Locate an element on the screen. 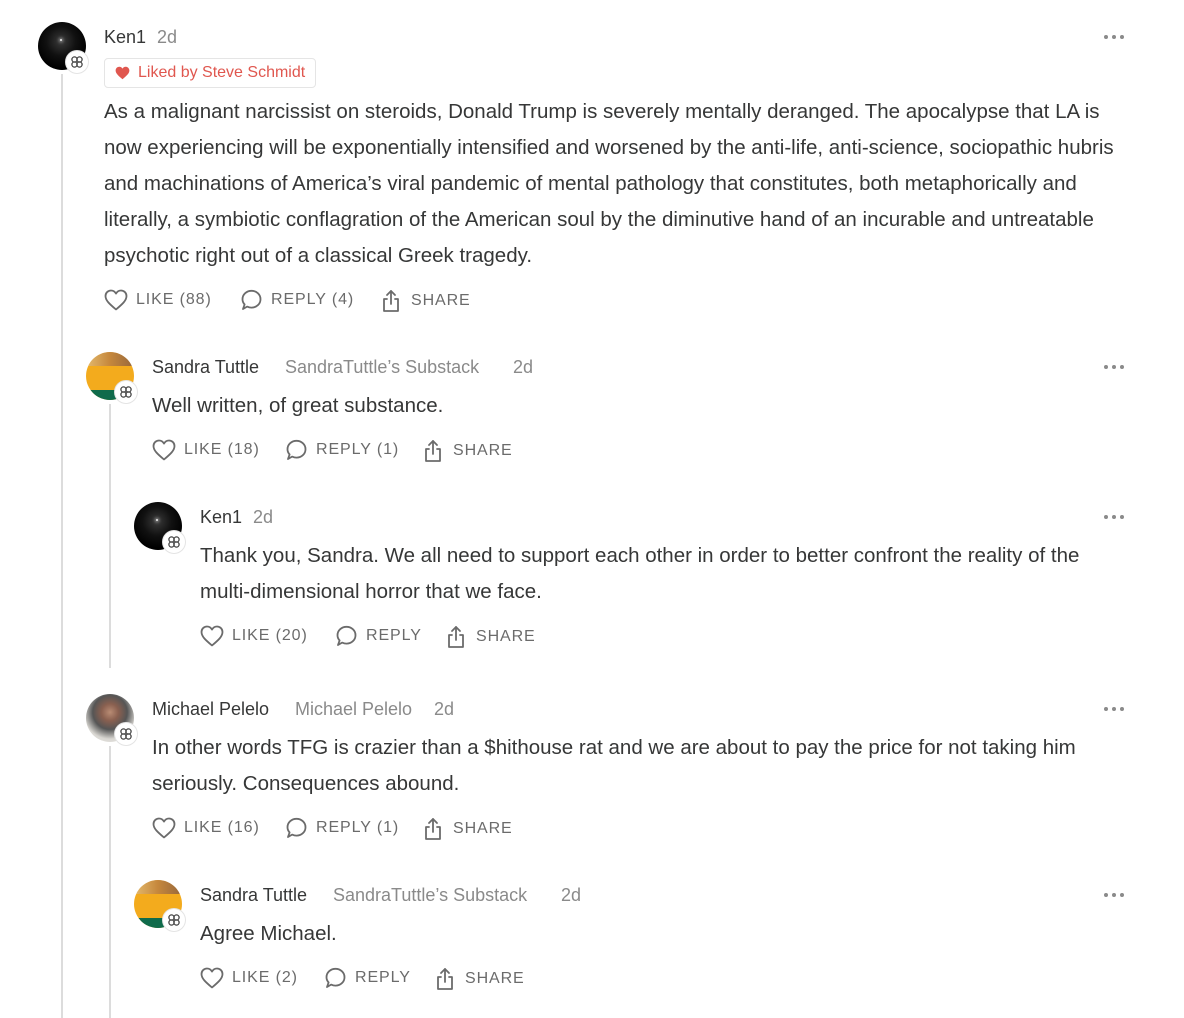  comment-author: Michael Pelelo is located at coordinates (210, 709).